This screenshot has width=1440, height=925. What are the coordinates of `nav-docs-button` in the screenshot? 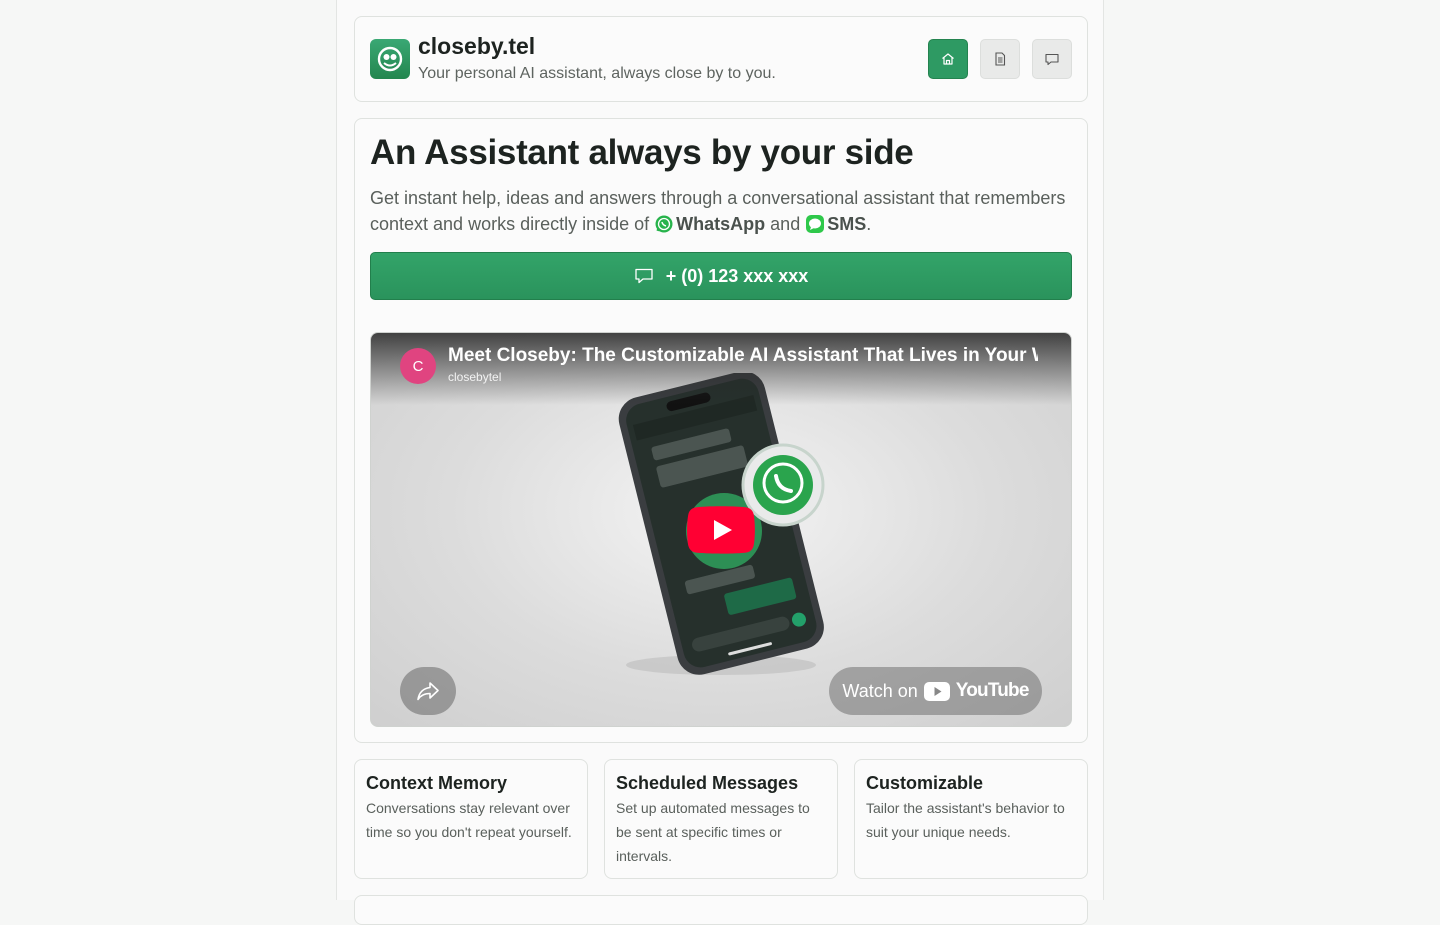 It's located at (1000, 59).